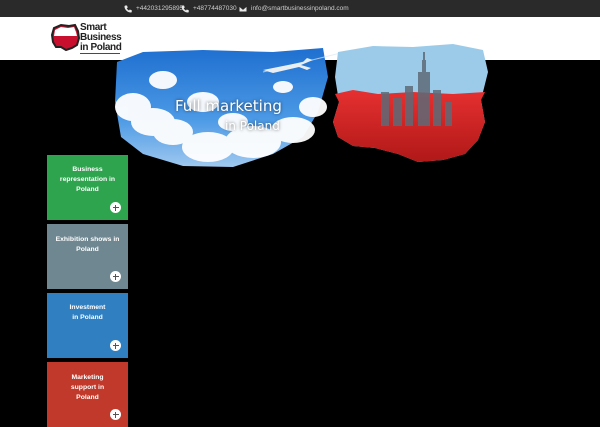 Image resolution: width=600 pixels, height=427 pixels. Describe the element at coordinates (65, 37) in the screenshot. I see `poland-map-logo-icon` at that location.